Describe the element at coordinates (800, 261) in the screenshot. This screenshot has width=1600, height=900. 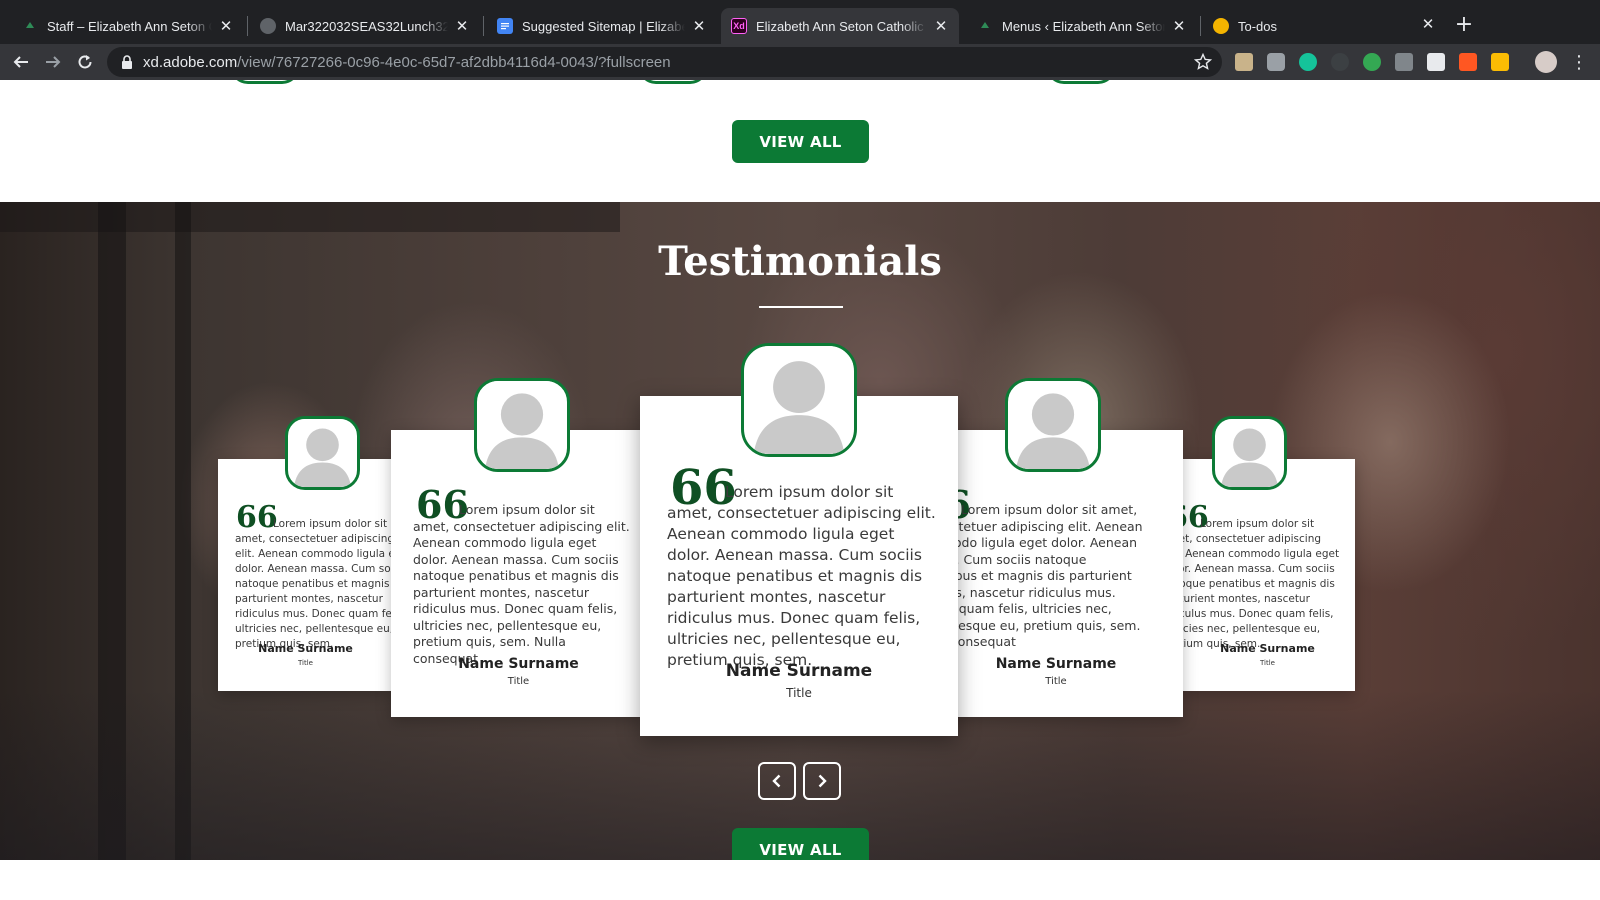
I see `section-title: Testimonials` at that location.